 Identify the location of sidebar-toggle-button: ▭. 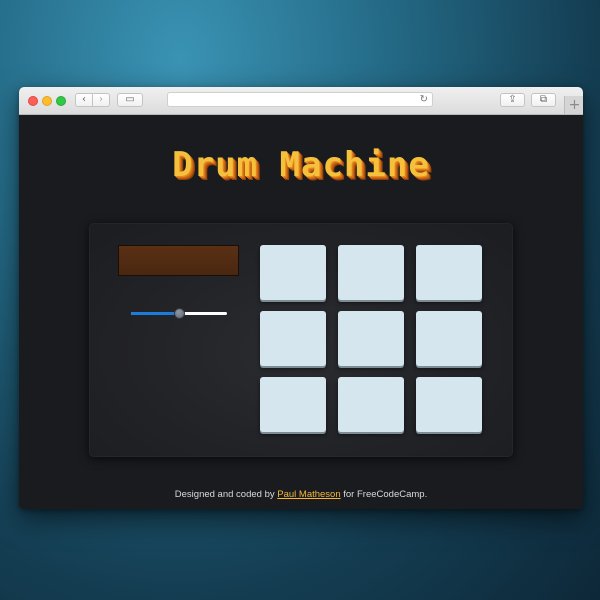
(130, 100).